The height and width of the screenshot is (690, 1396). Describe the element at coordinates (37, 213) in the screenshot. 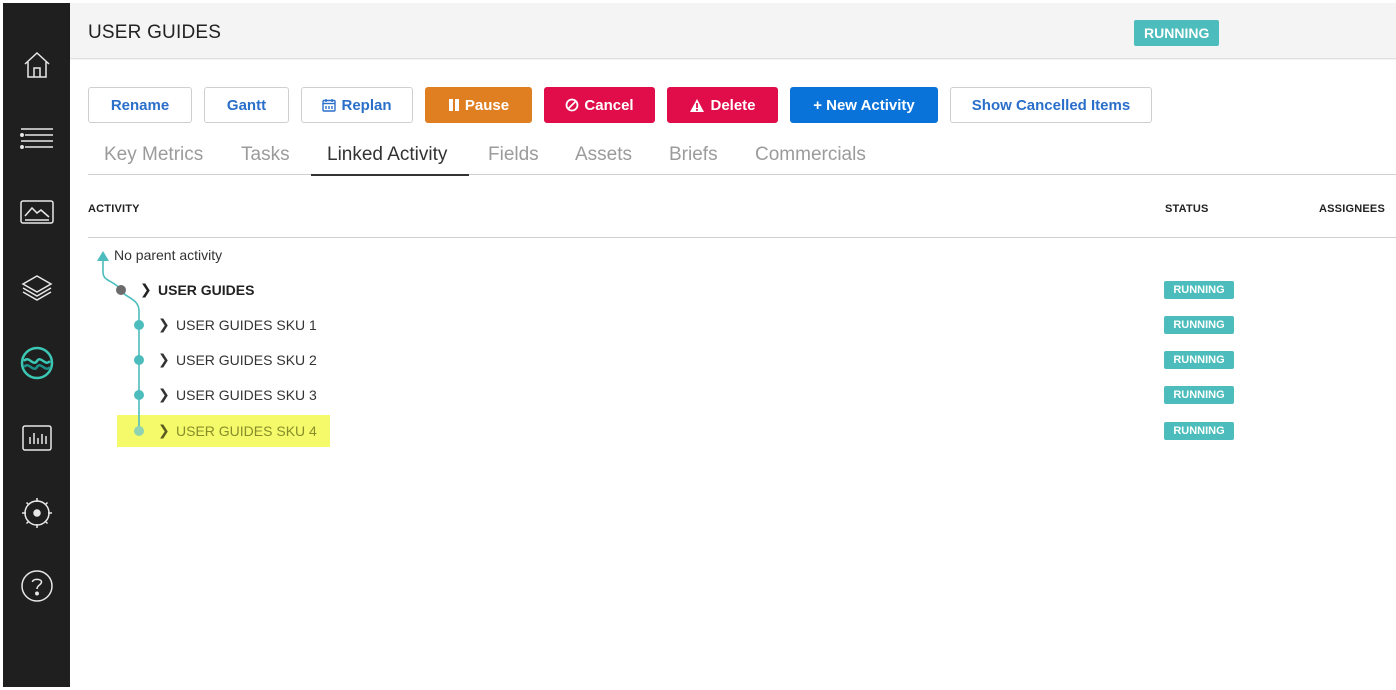

I see `media-icon` at that location.